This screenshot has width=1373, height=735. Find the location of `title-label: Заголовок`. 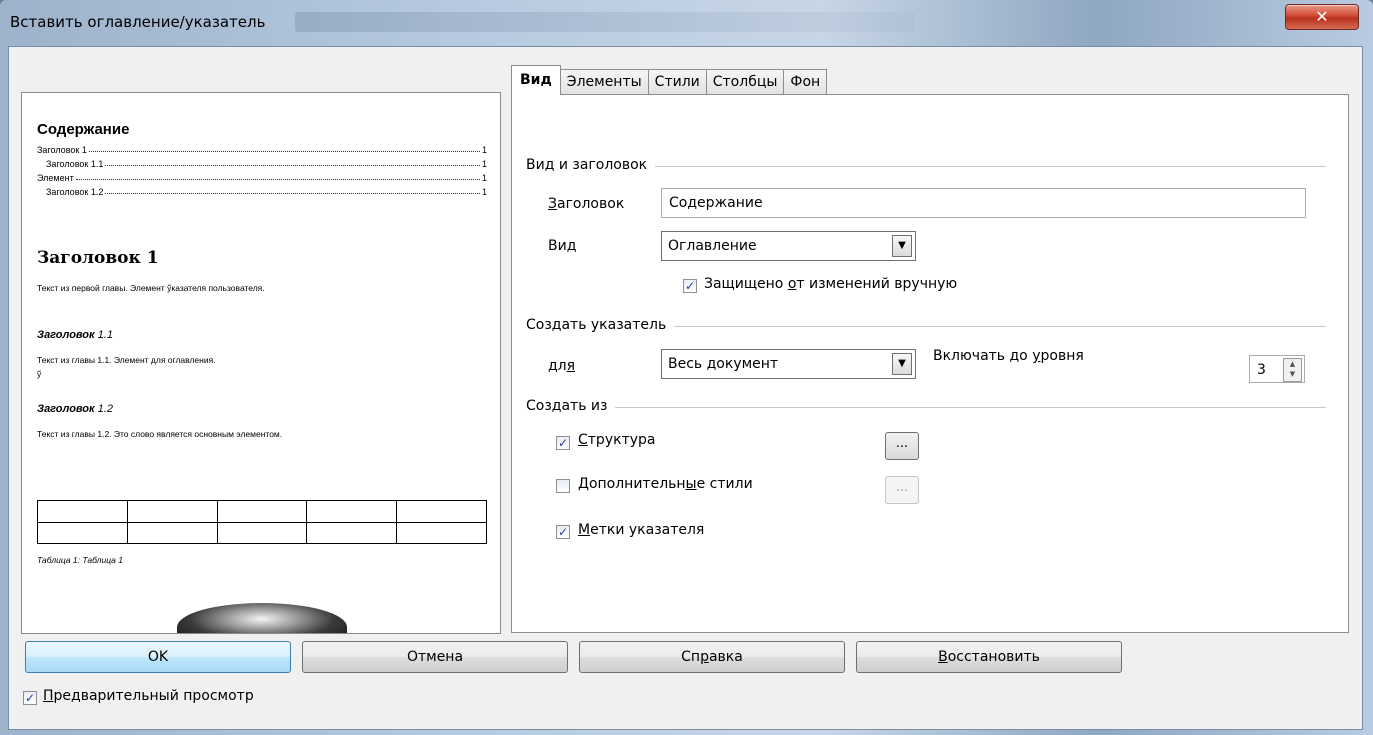

title-label: Заголовок is located at coordinates (586, 204).